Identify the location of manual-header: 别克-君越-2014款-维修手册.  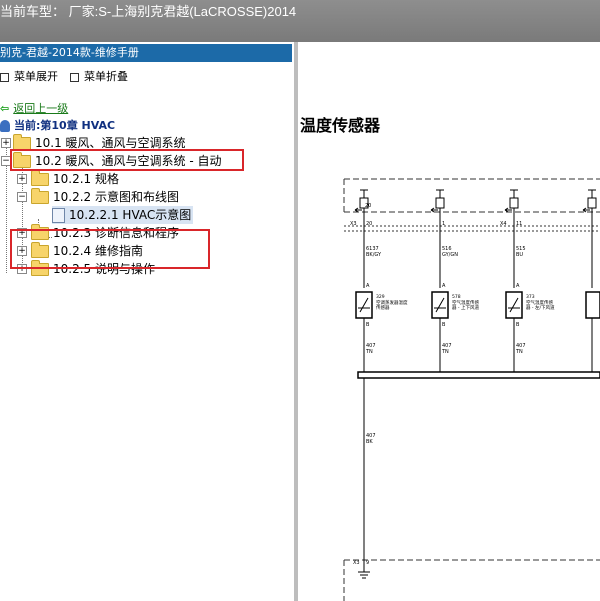
(146, 53).